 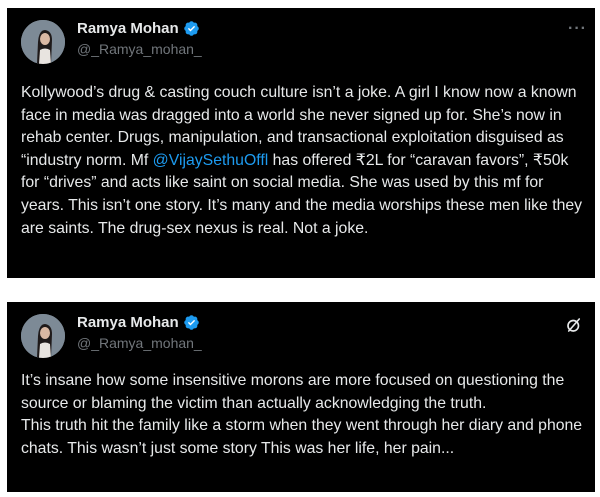 I want to click on more-options-icon: ···, so click(x=577, y=29).